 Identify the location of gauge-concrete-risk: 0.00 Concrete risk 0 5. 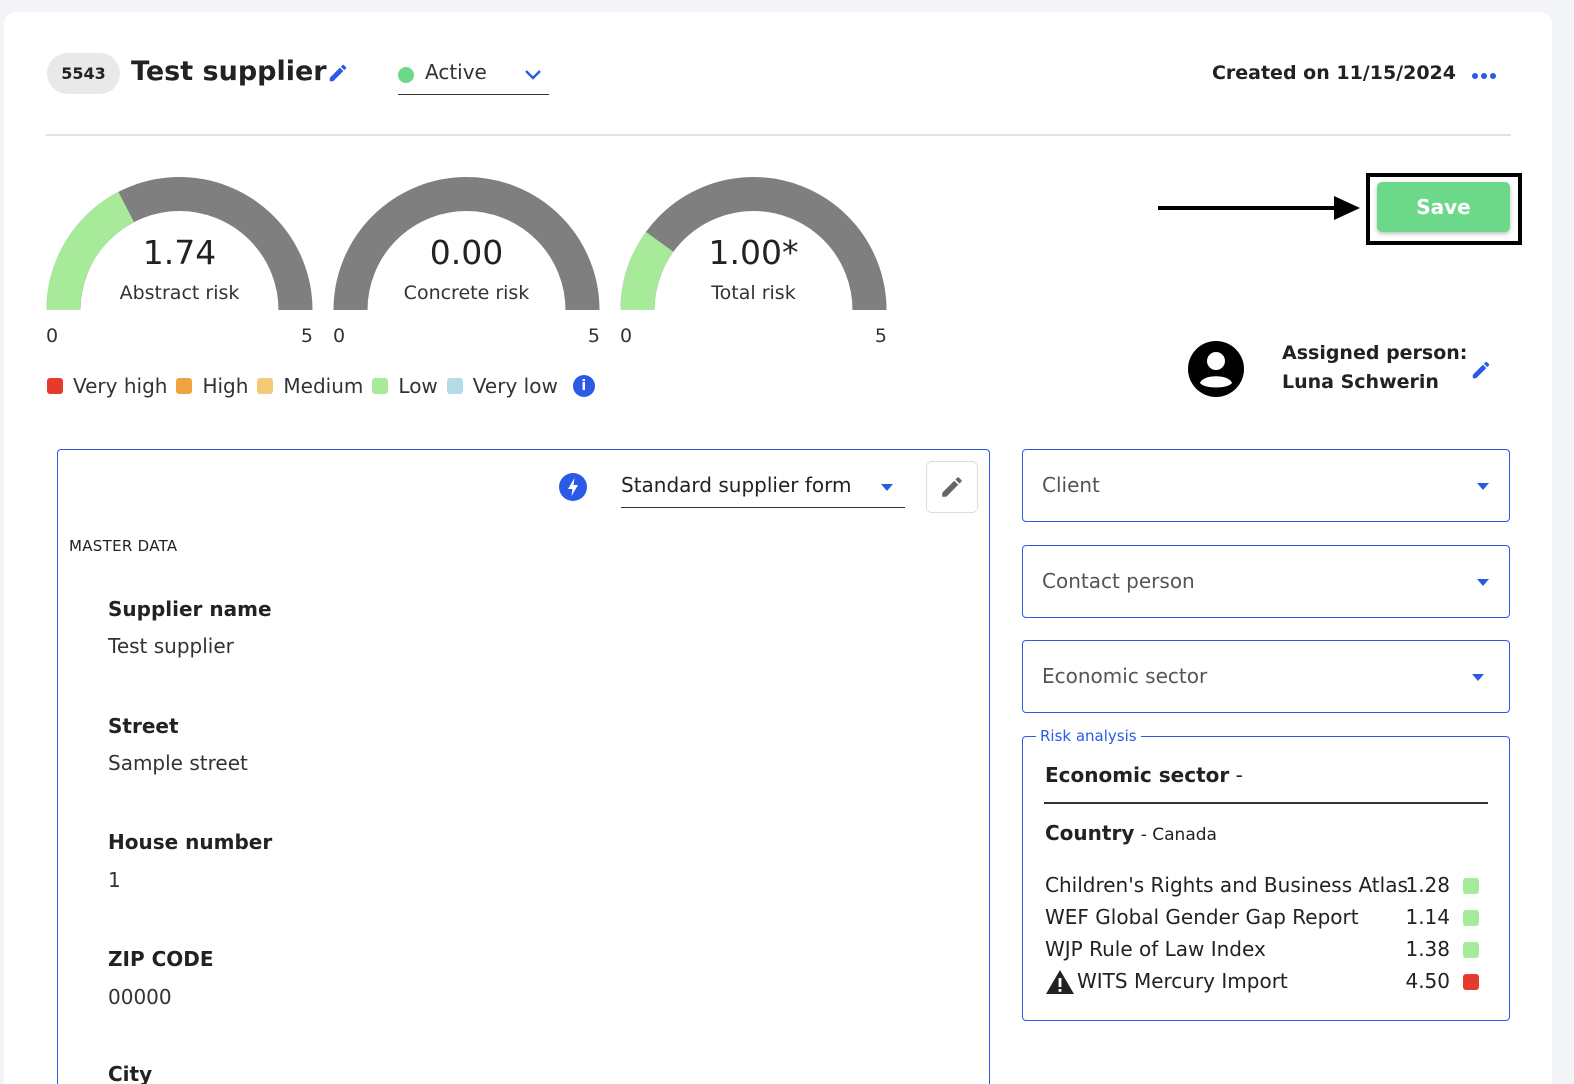
(466, 267).